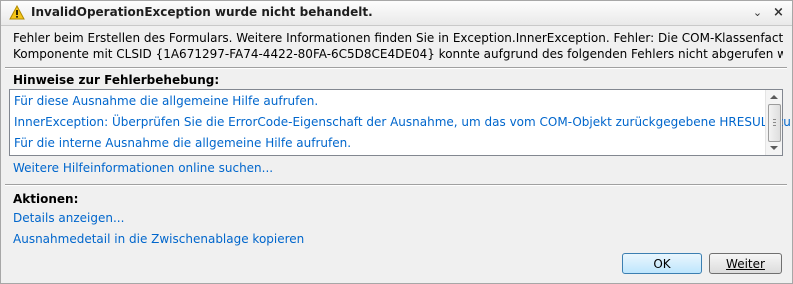 The width and height of the screenshot is (793, 284). Describe the element at coordinates (774, 97) in the screenshot. I see `scroll-up-arrow-icon` at that location.